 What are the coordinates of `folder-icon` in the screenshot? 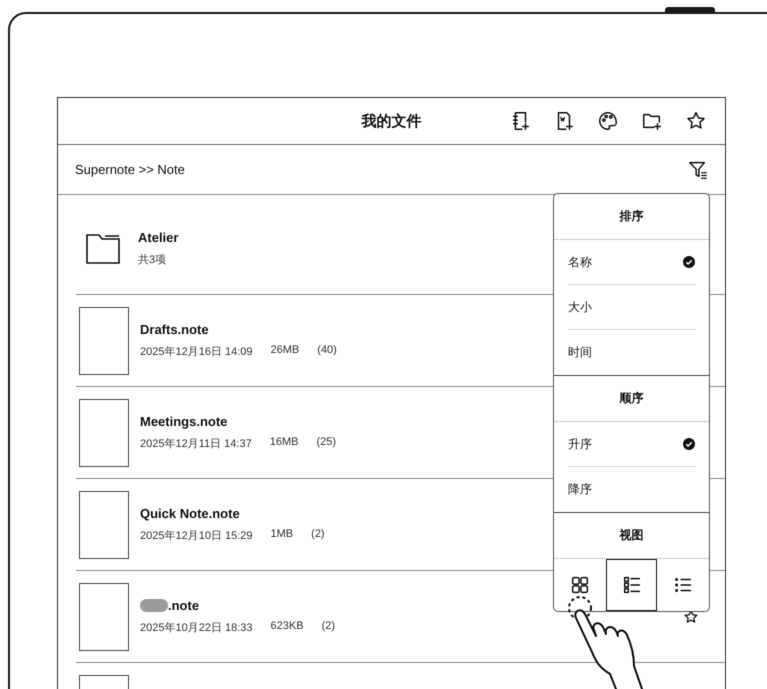 It's located at (103, 248).